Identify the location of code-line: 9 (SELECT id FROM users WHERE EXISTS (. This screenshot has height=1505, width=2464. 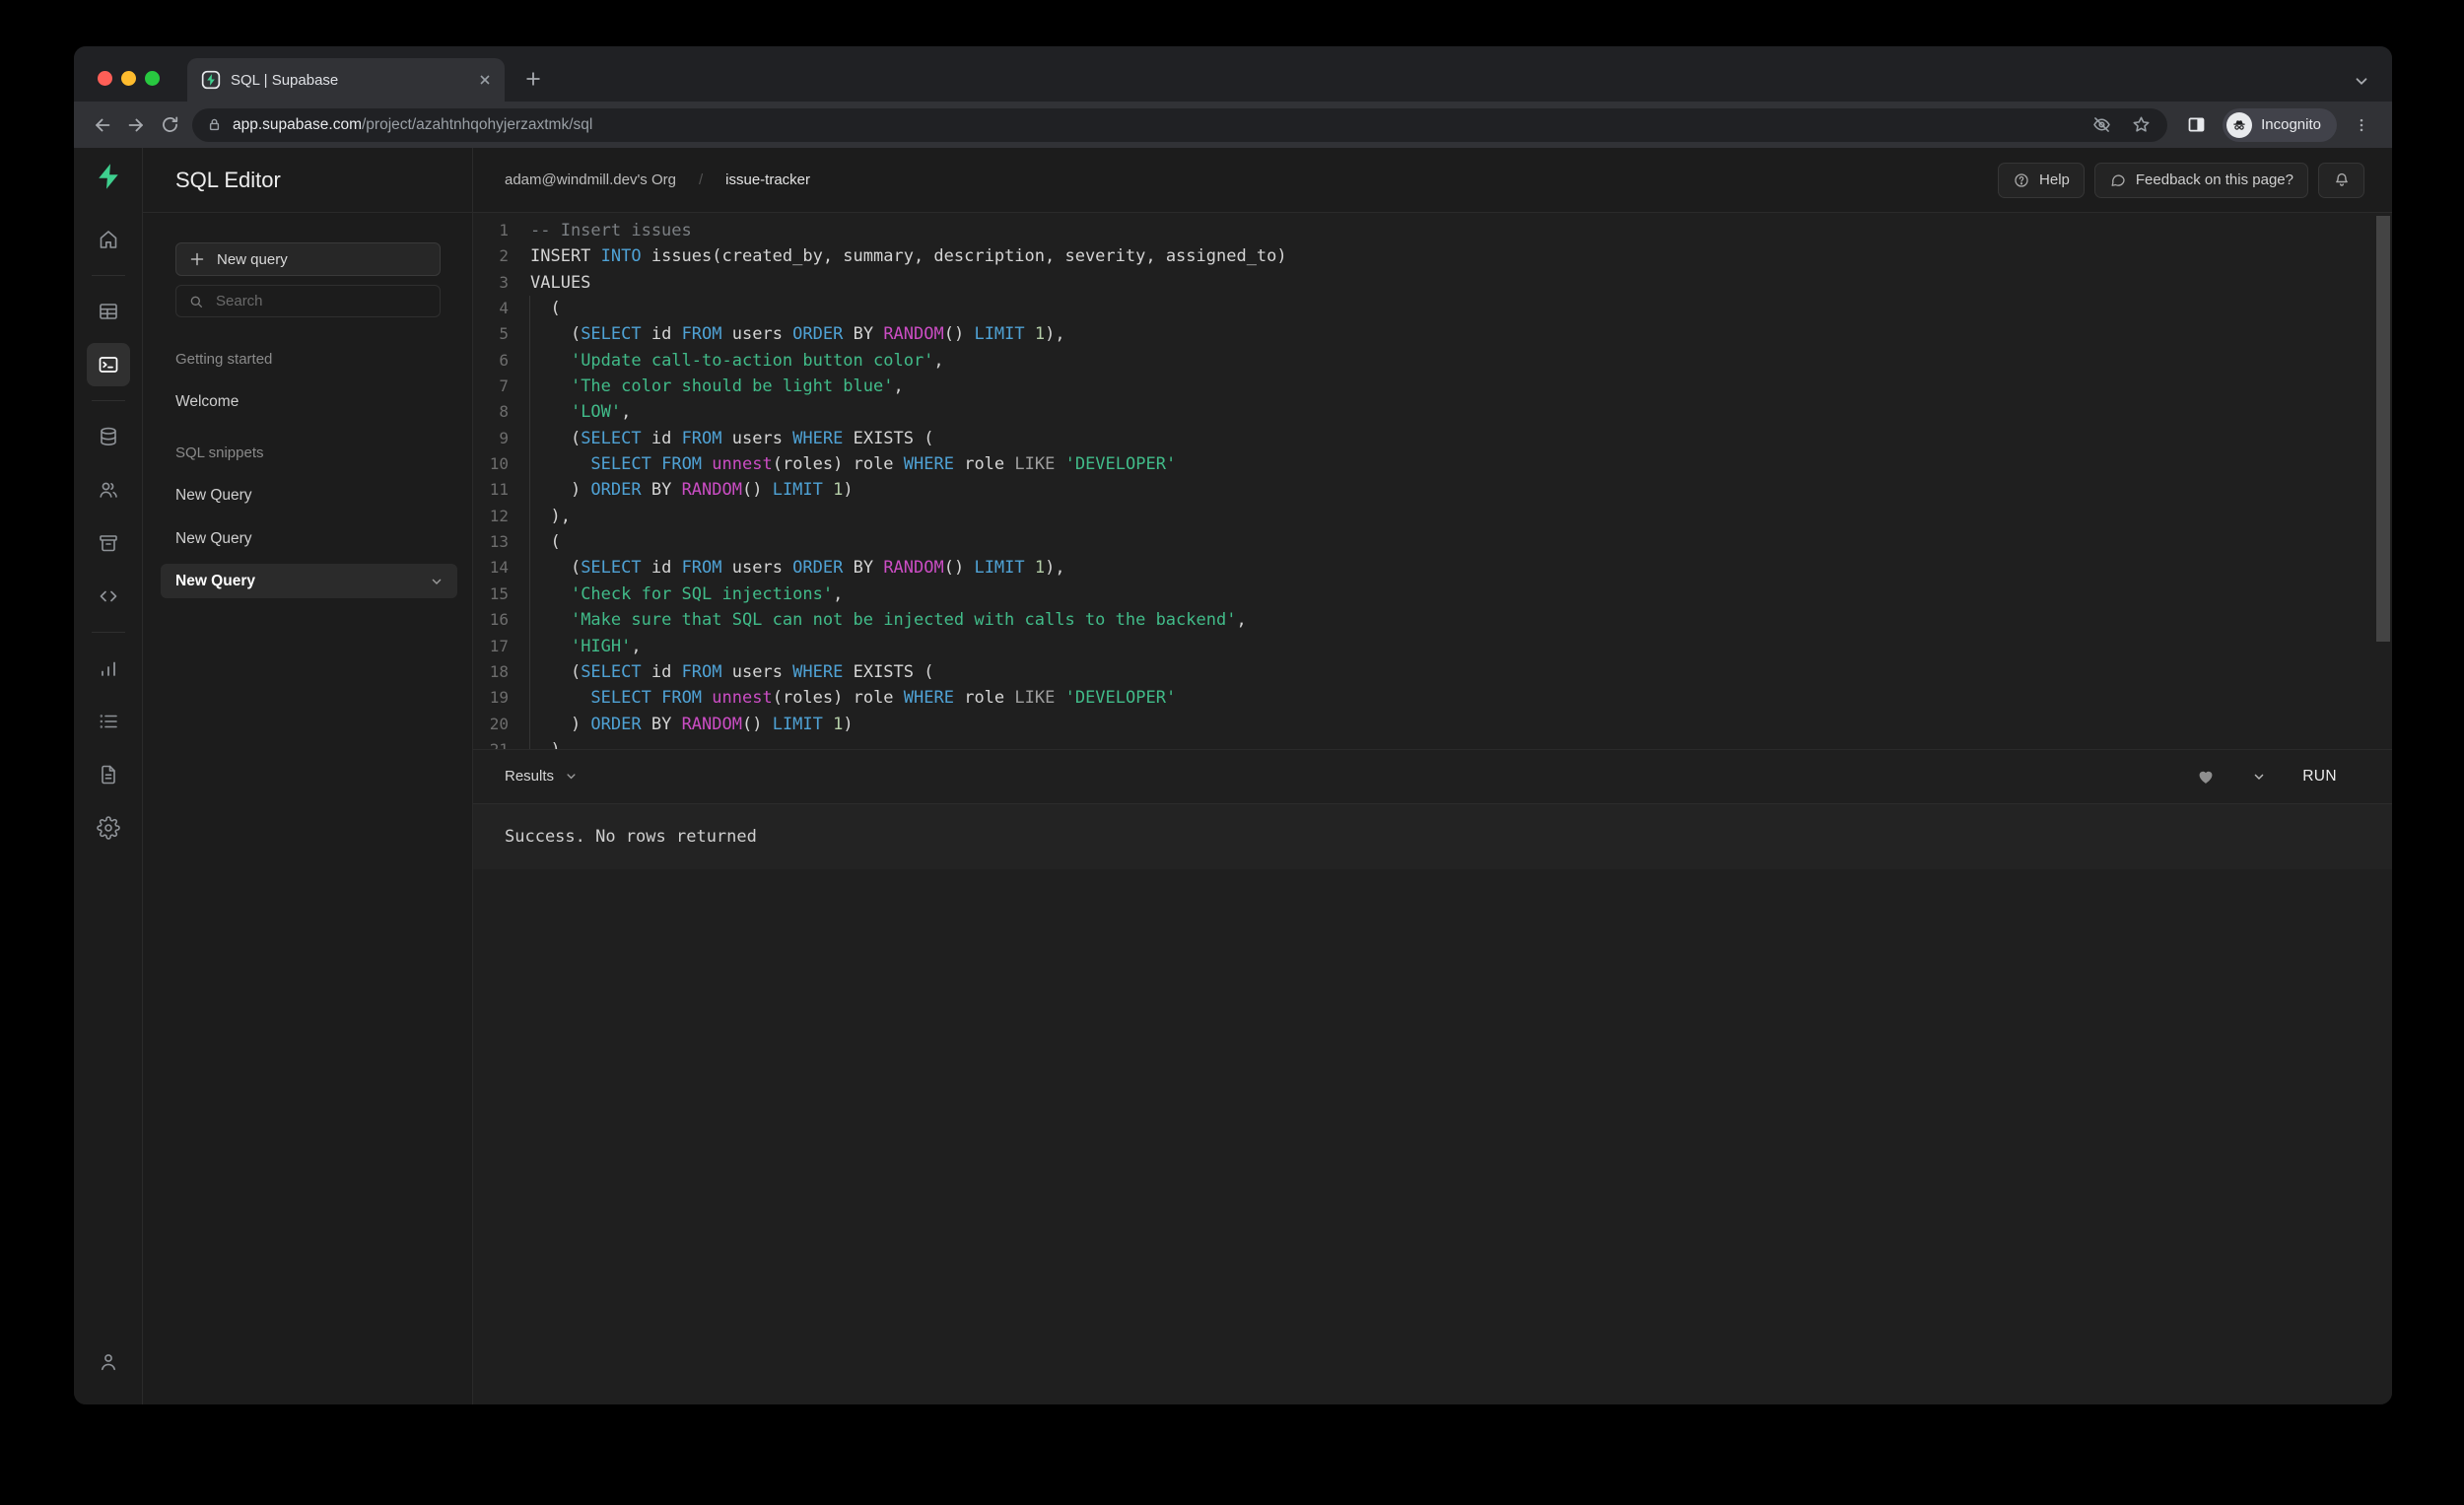
(1432, 438).